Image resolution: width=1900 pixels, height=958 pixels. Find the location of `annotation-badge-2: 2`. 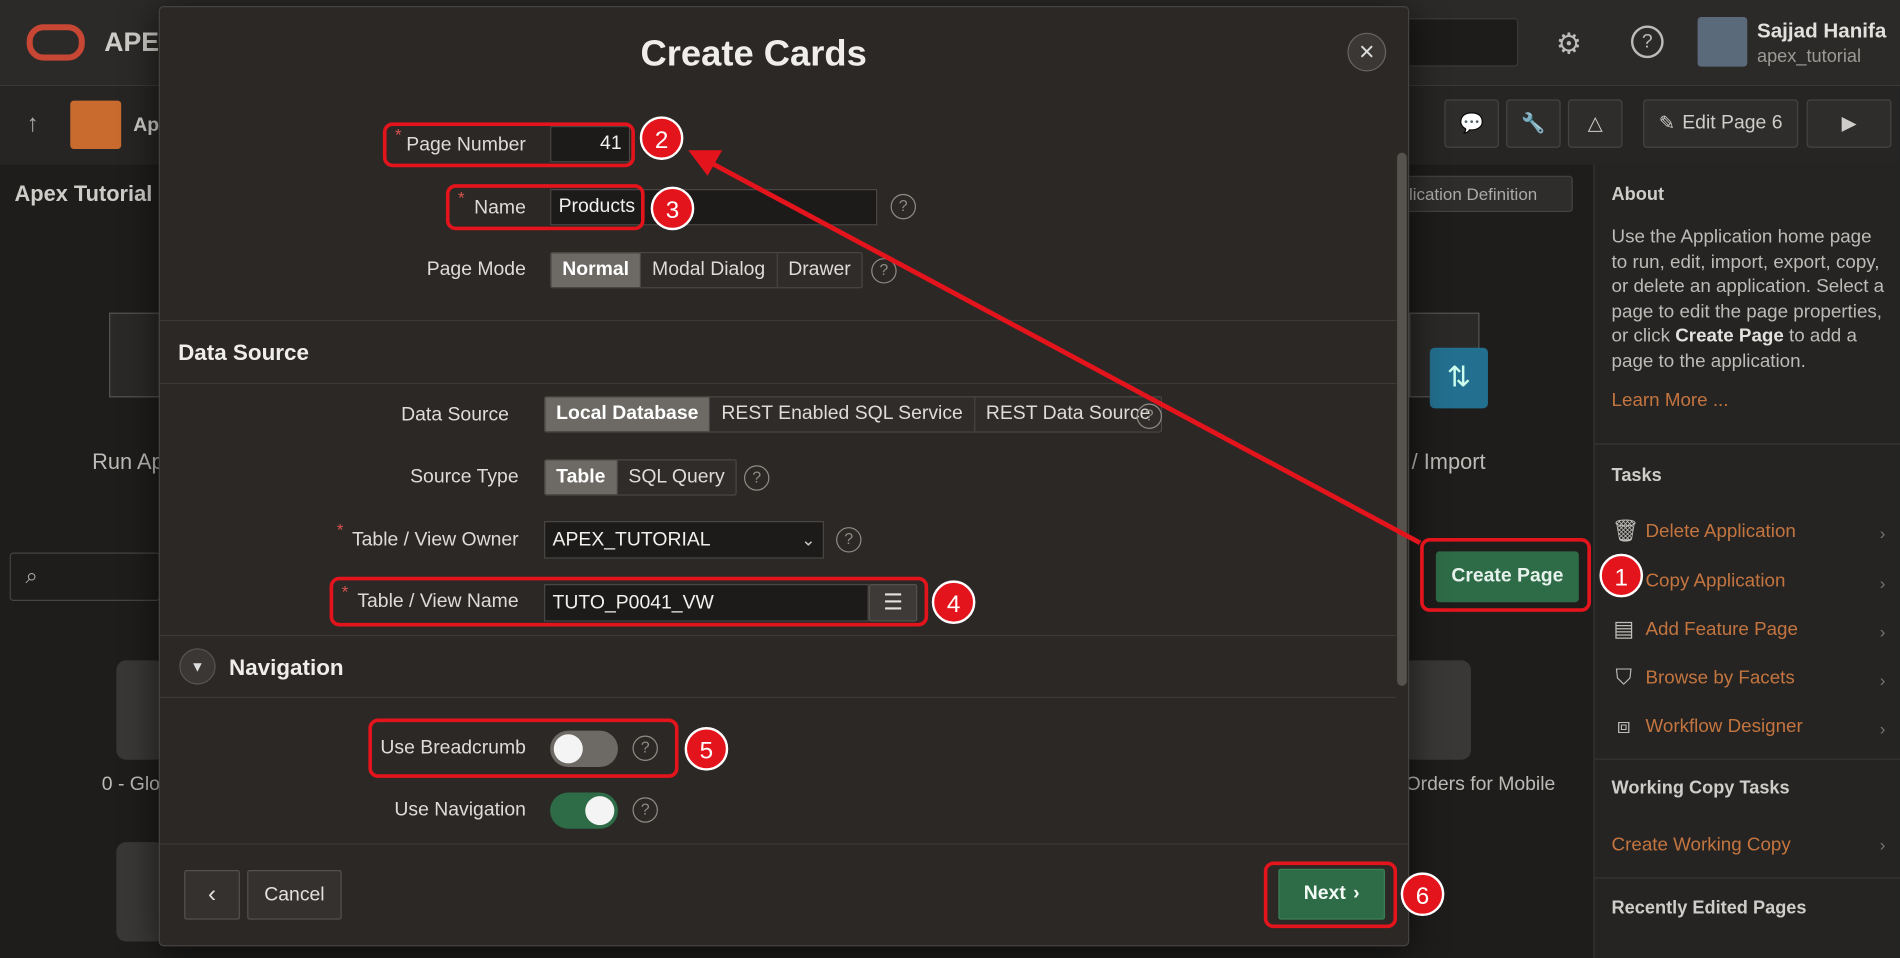

annotation-badge-2: 2 is located at coordinates (661, 138).